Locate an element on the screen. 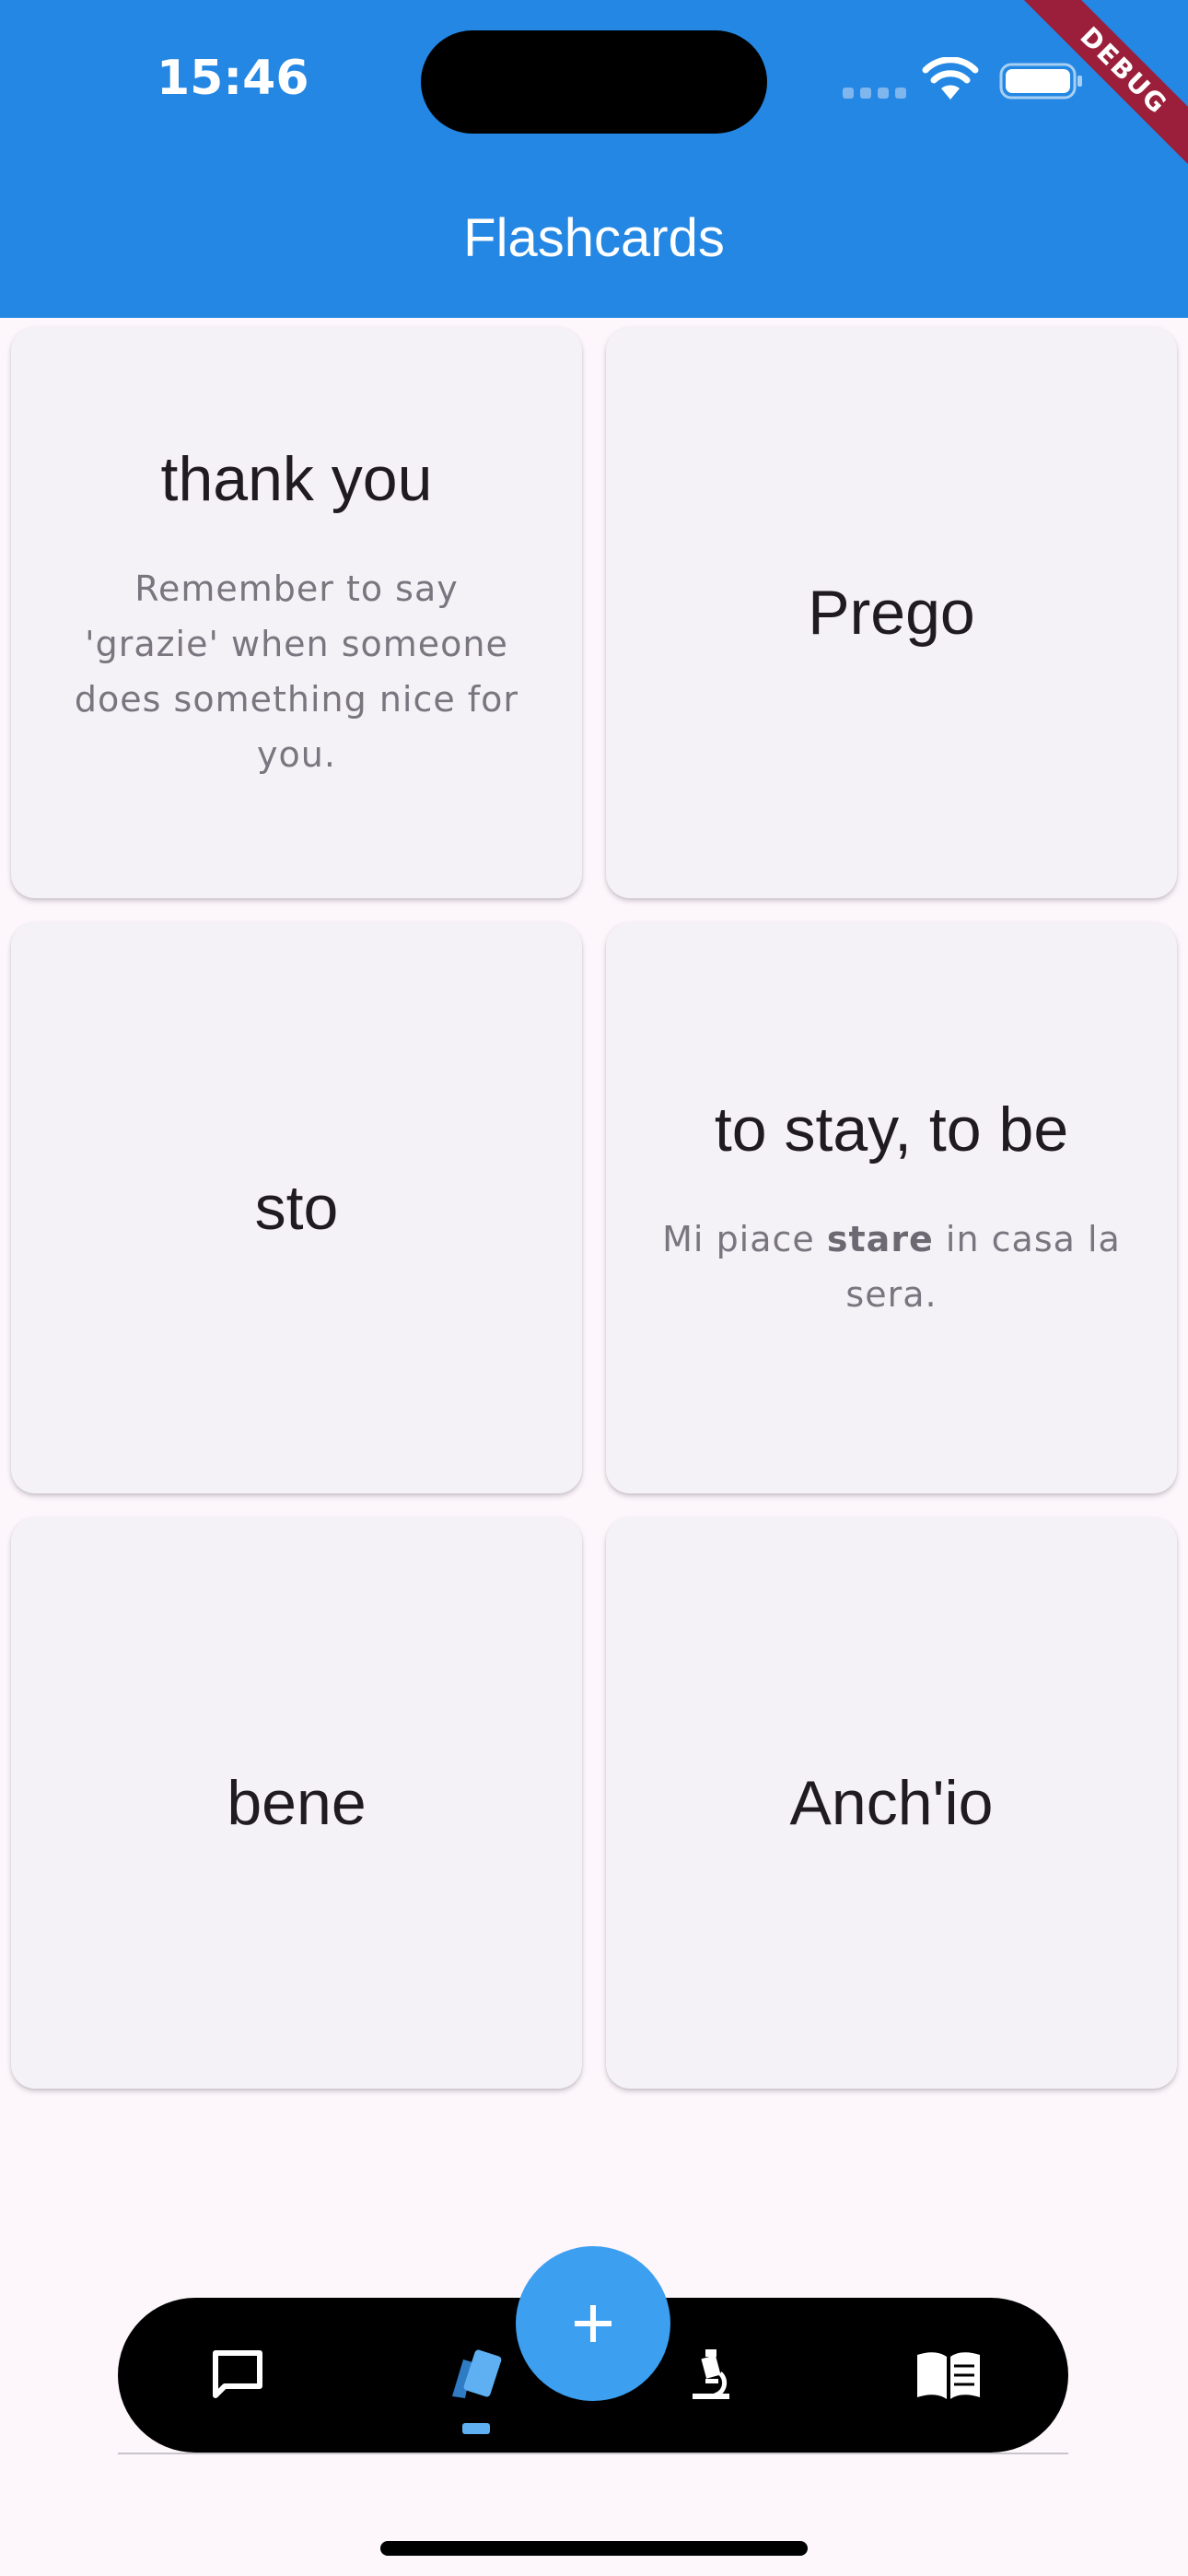  flashcard-term: to stay, to be is located at coordinates (891, 1130).